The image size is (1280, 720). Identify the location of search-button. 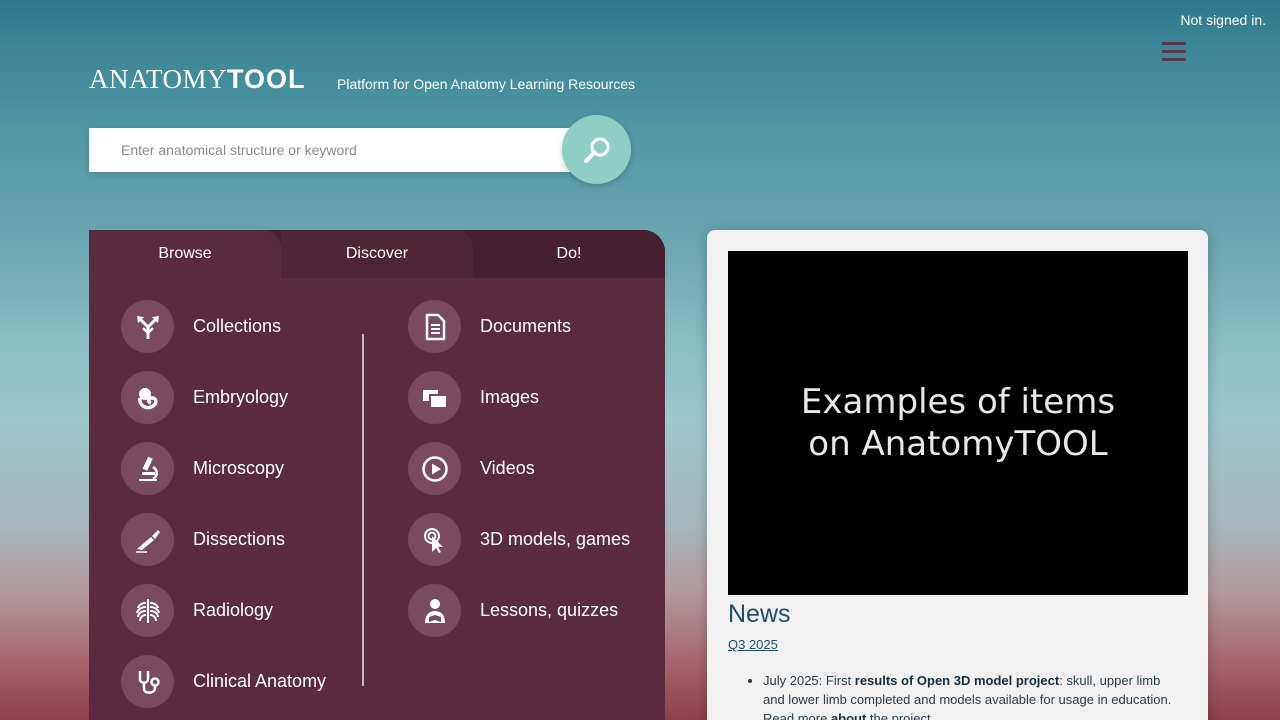
(596, 149).